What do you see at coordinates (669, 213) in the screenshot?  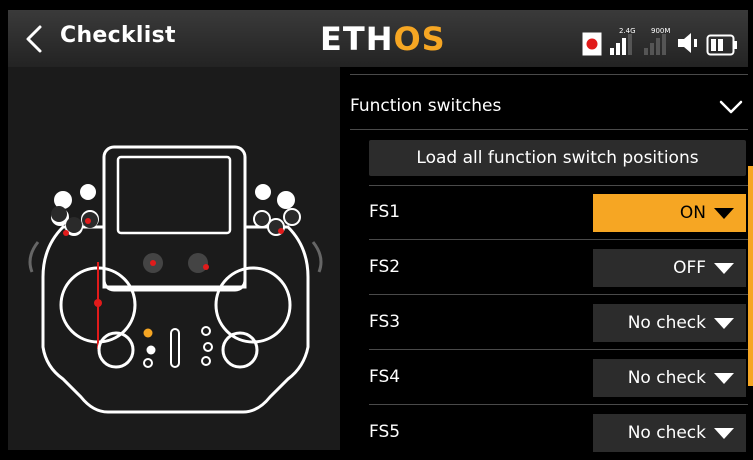 I see `fs1-dropdown: ON` at bounding box center [669, 213].